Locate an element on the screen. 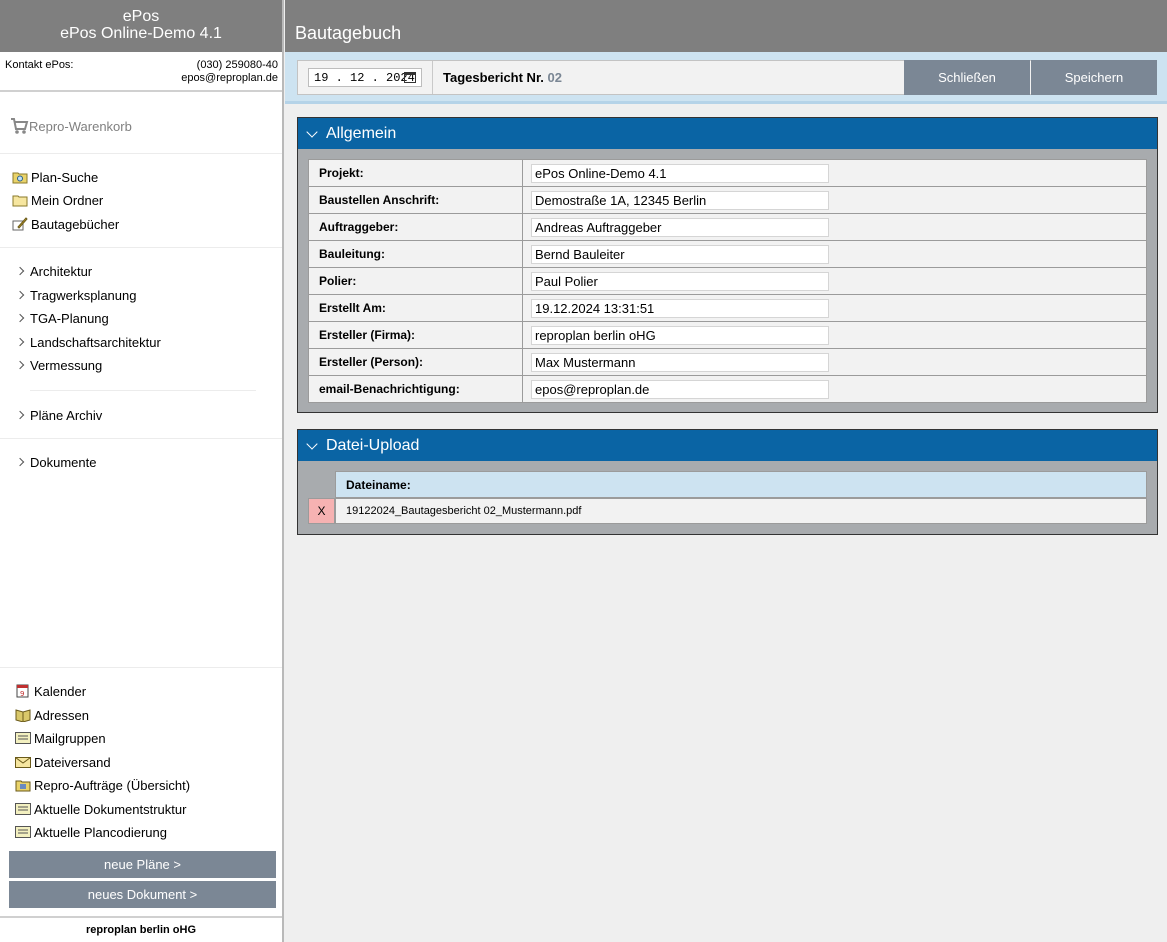 The image size is (1167, 942). report-label-text: Tagesbericht Nr. is located at coordinates (493, 77).